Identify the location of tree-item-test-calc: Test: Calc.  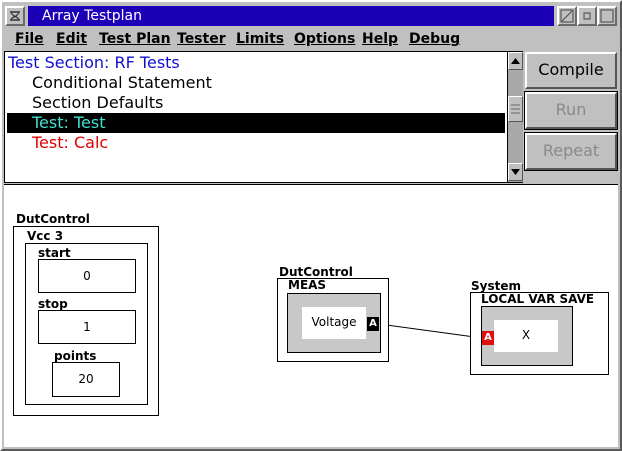
(70, 142).